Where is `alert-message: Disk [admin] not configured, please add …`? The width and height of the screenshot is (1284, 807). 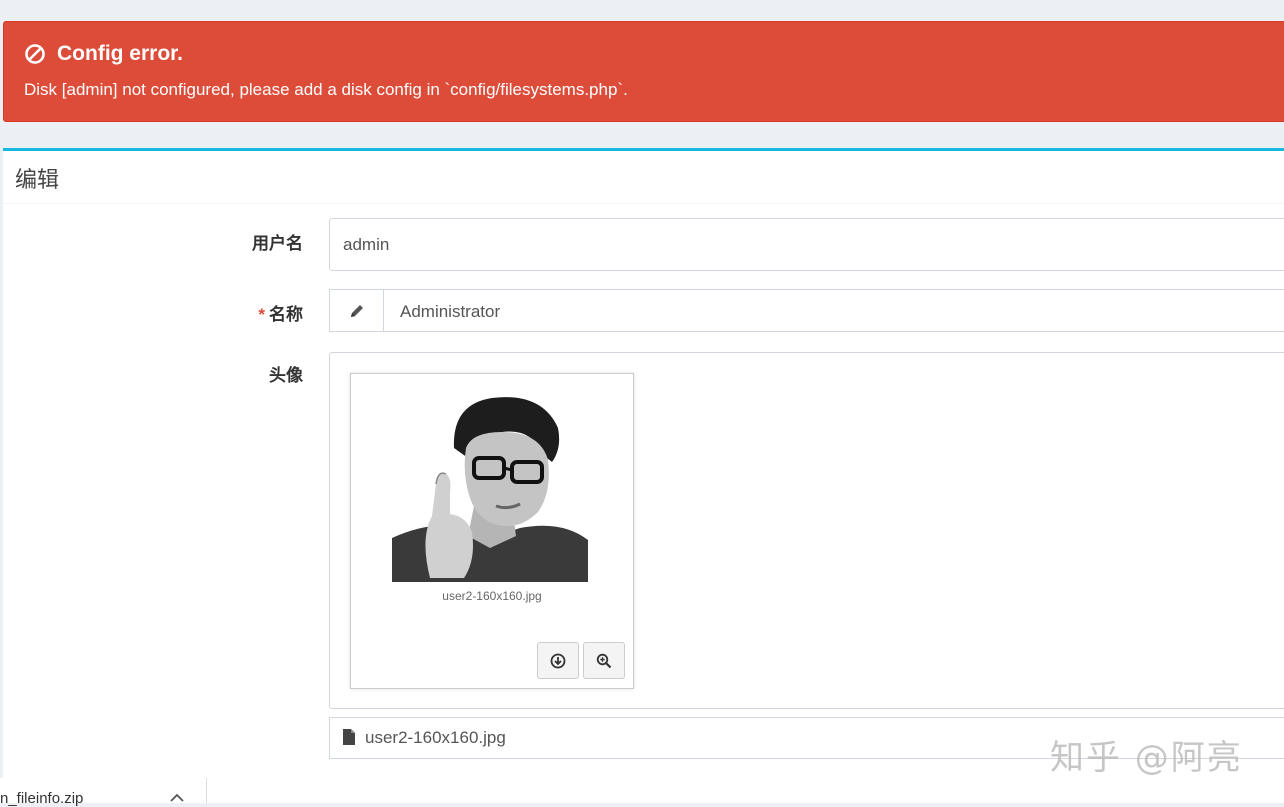 alert-message: Disk [admin] not configured, please add … is located at coordinates (326, 89).